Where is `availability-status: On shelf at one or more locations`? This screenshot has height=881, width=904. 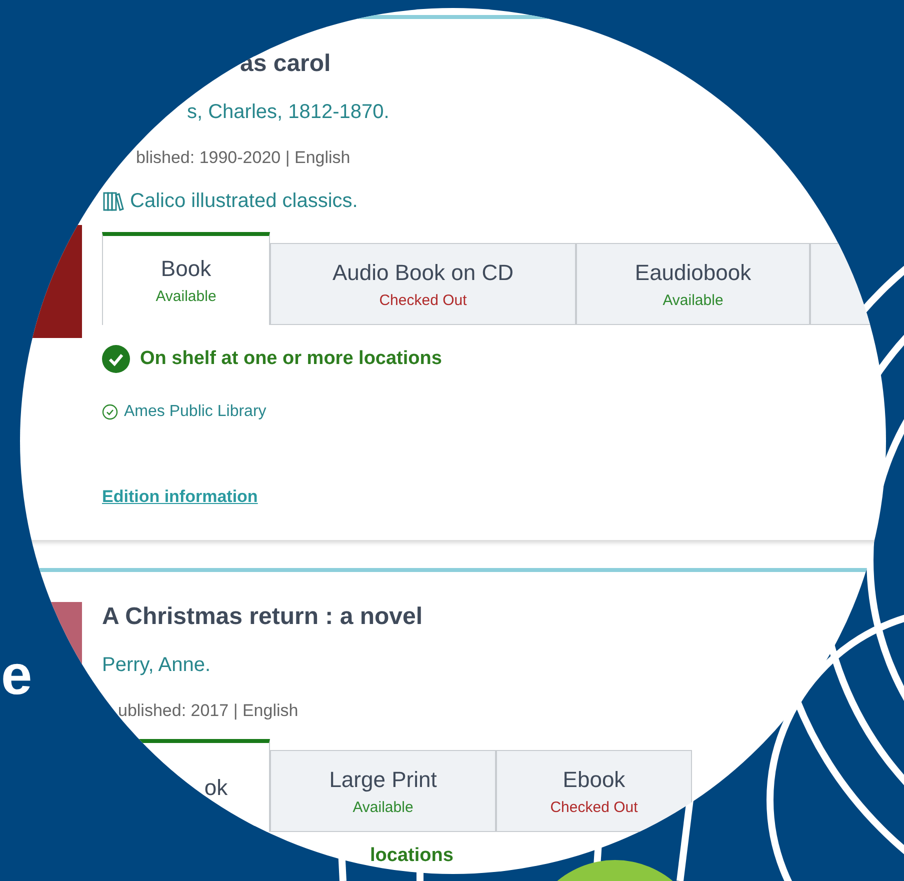 availability-status: On shelf at one or more locations is located at coordinates (291, 359).